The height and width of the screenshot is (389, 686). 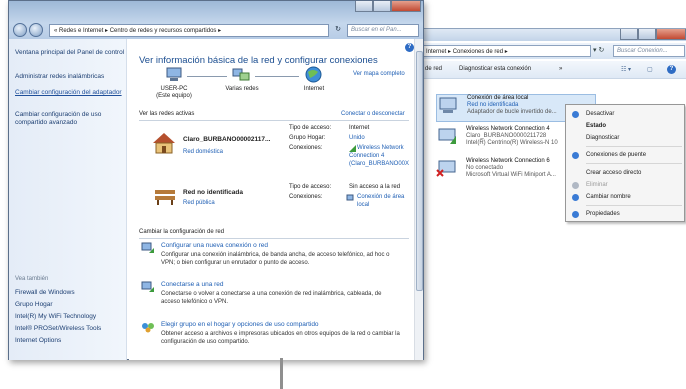 I want to click on network-type-link: Red pública, so click(x=199, y=203).